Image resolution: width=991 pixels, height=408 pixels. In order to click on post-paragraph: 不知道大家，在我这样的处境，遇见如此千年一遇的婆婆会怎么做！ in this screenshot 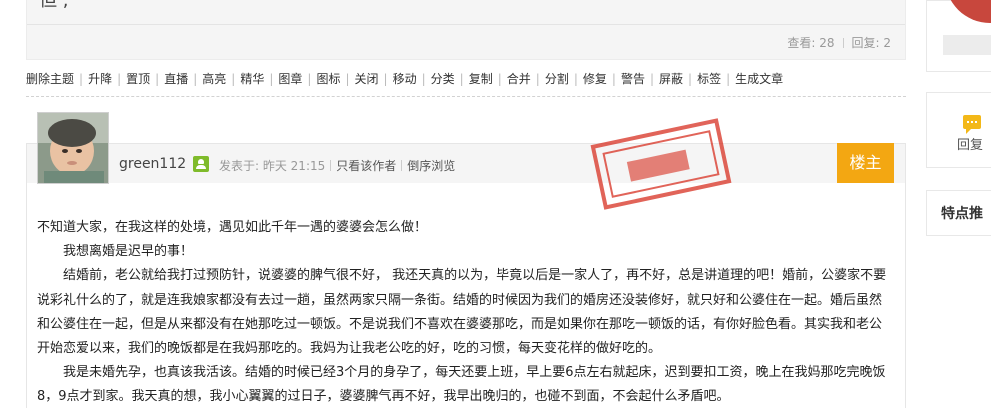, I will do `click(232, 227)`.